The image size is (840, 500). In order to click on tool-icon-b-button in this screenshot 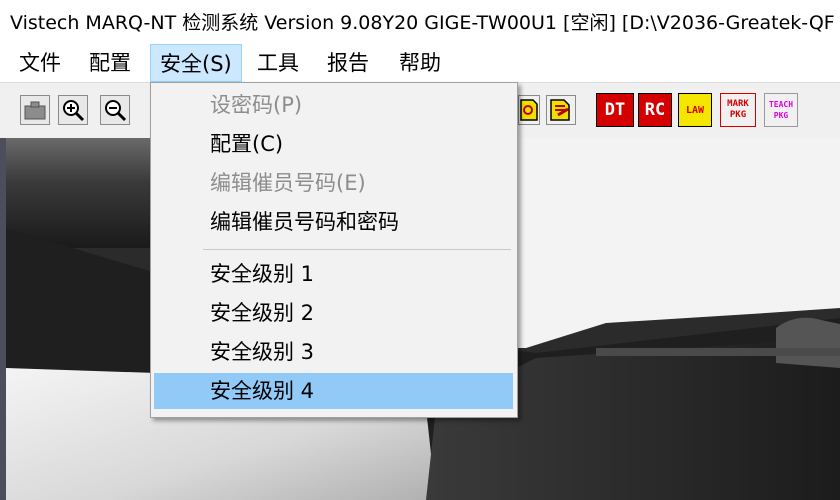, I will do `click(561, 110)`.